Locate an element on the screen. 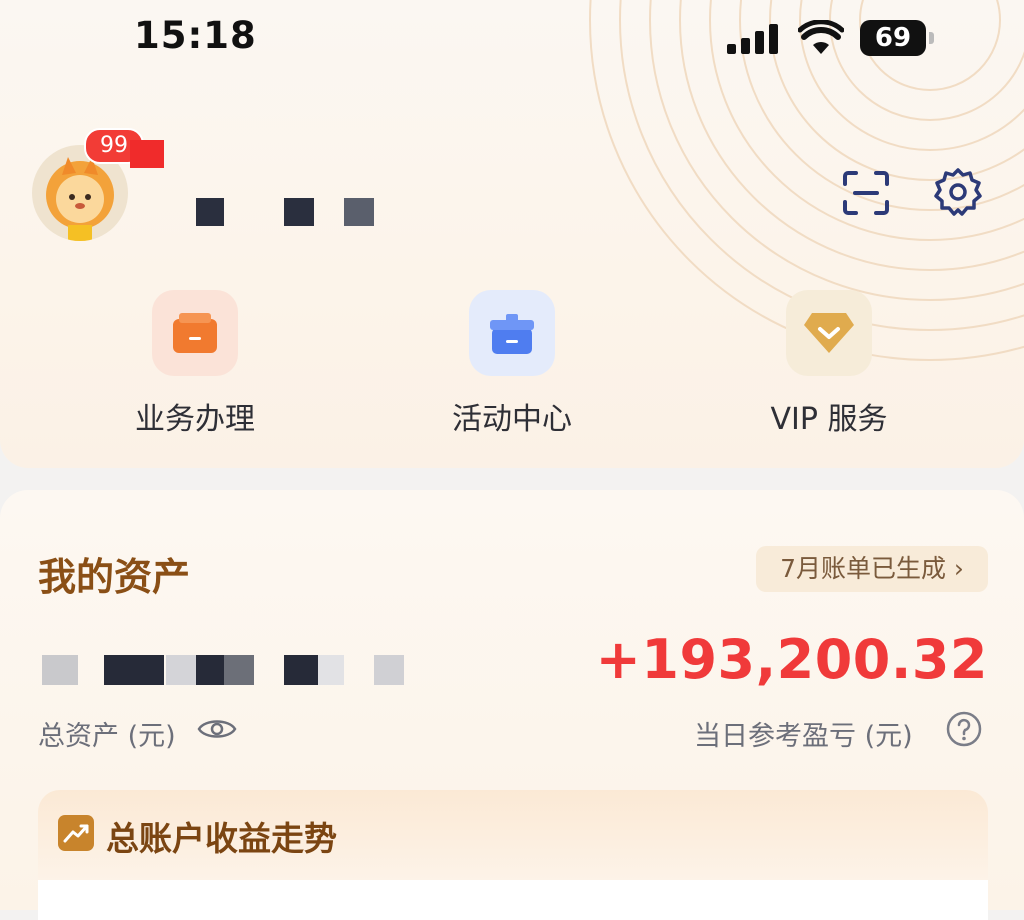  diamond-icon is located at coordinates (829, 333).